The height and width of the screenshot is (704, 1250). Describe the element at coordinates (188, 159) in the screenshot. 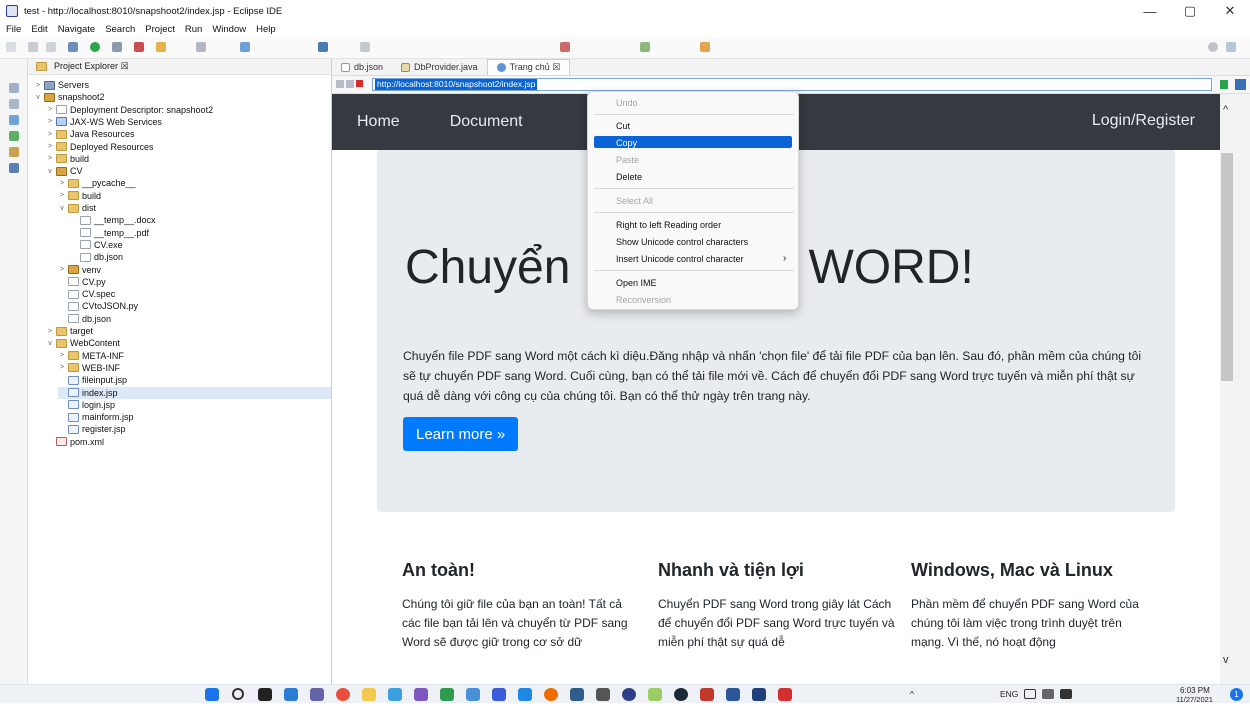

I see `tree-item-build: > build` at that location.